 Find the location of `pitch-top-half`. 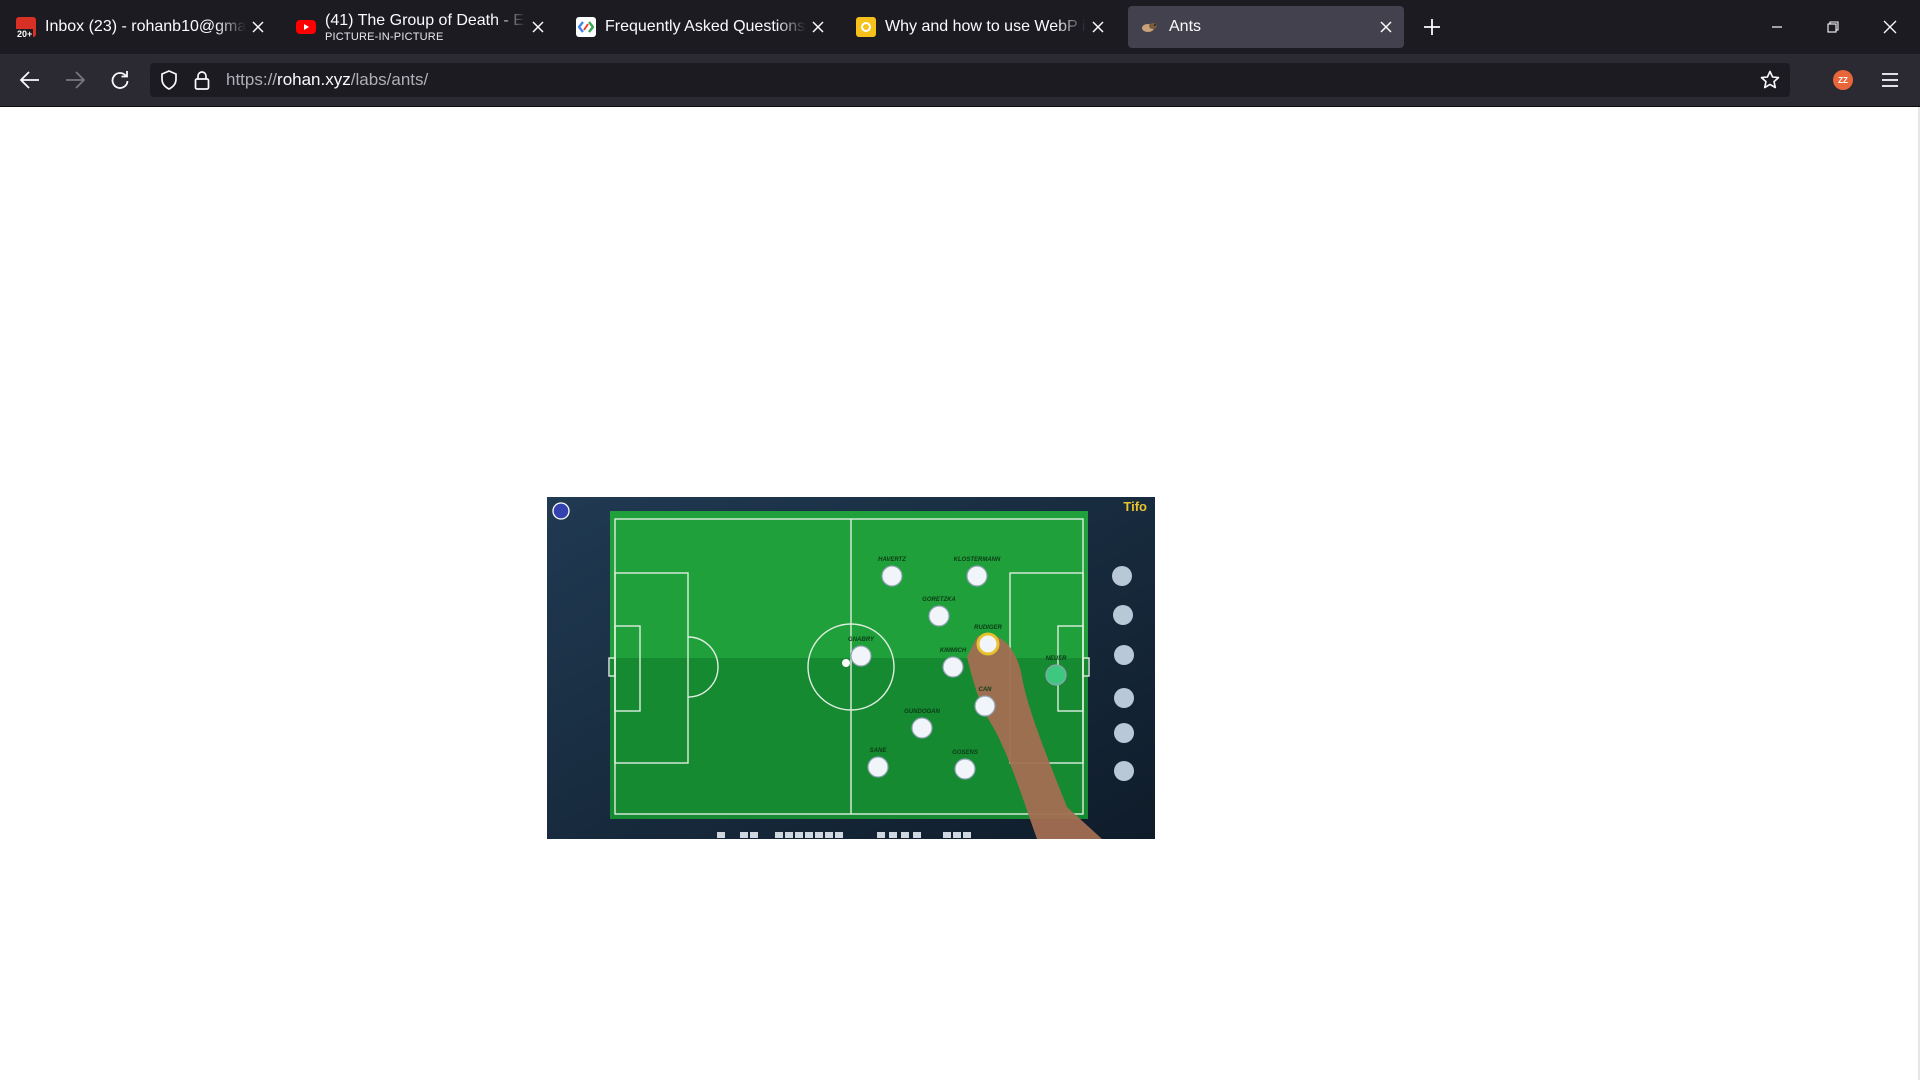

pitch-top-half is located at coordinates (849, 584).